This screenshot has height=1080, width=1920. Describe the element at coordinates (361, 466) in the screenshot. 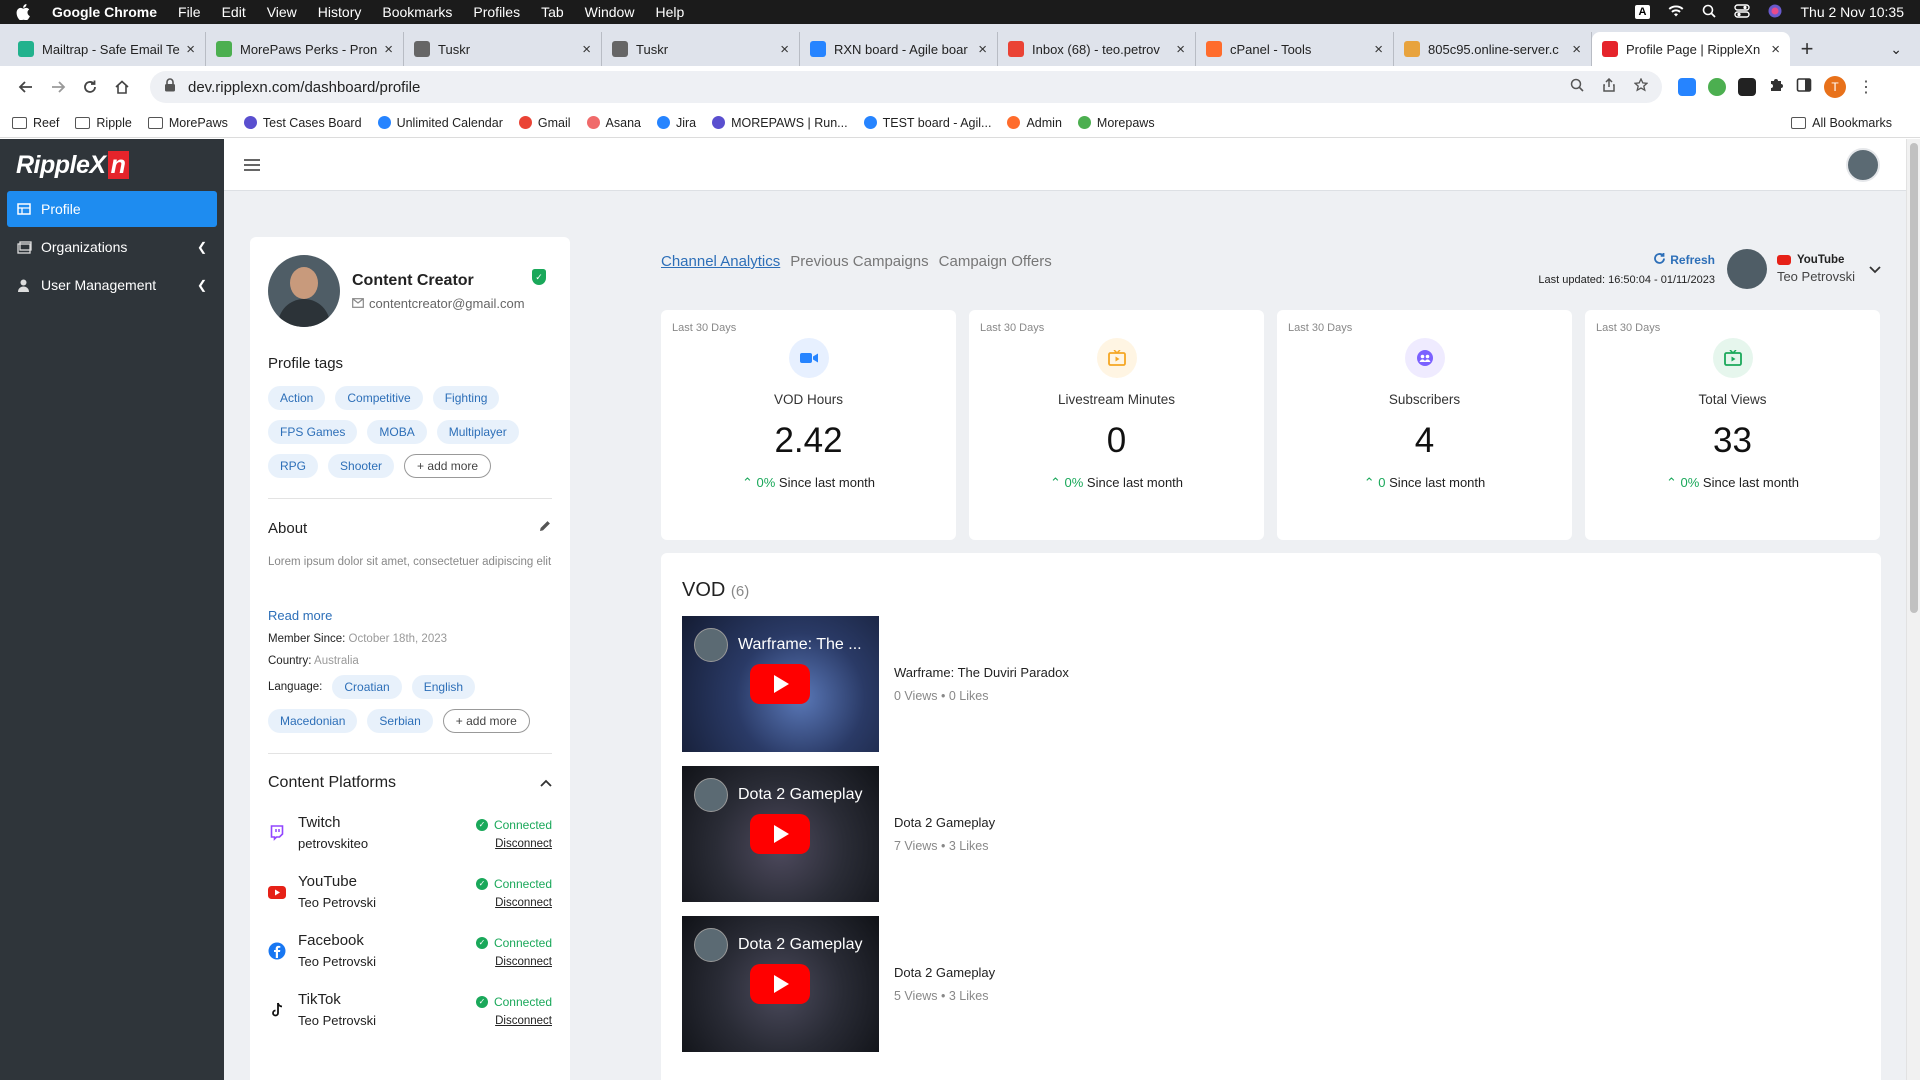

I see `profile-tag: Shooter` at that location.